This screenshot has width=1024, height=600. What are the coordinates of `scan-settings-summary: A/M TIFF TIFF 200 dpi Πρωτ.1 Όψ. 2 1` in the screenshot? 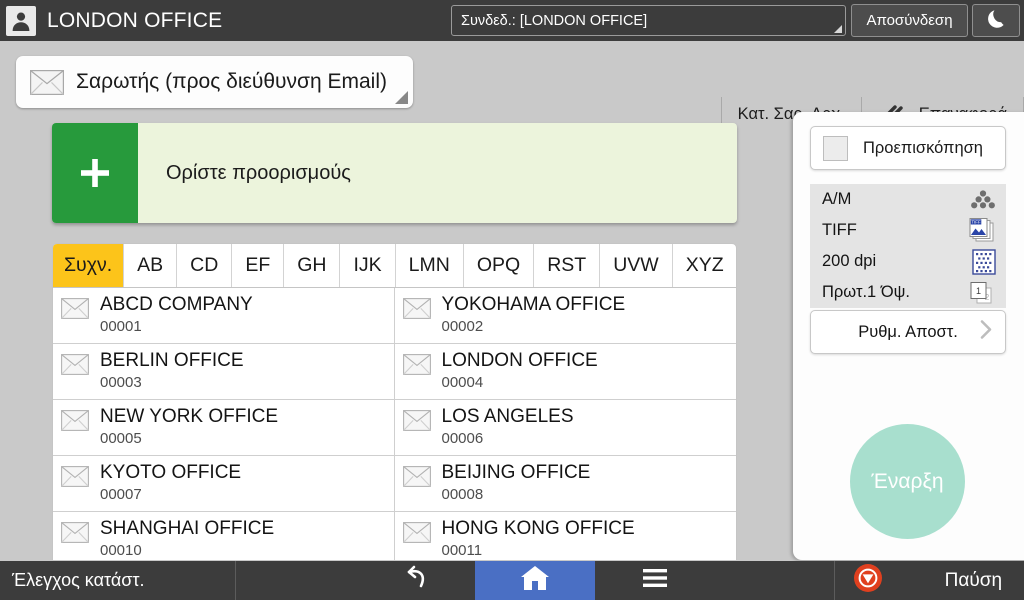 It's located at (908, 246).